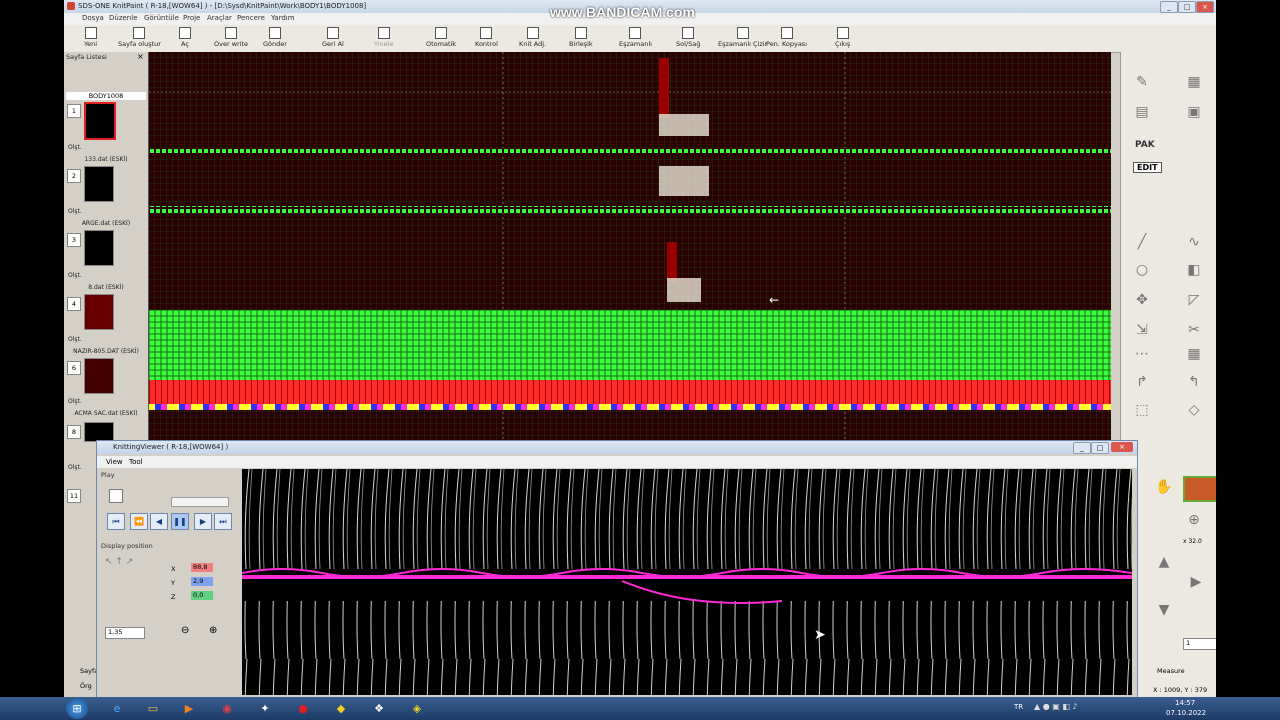 This screenshot has height=720, width=1280. Describe the element at coordinates (379, 708) in the screenshot. I see `app-icon-3: ❖` at that location.